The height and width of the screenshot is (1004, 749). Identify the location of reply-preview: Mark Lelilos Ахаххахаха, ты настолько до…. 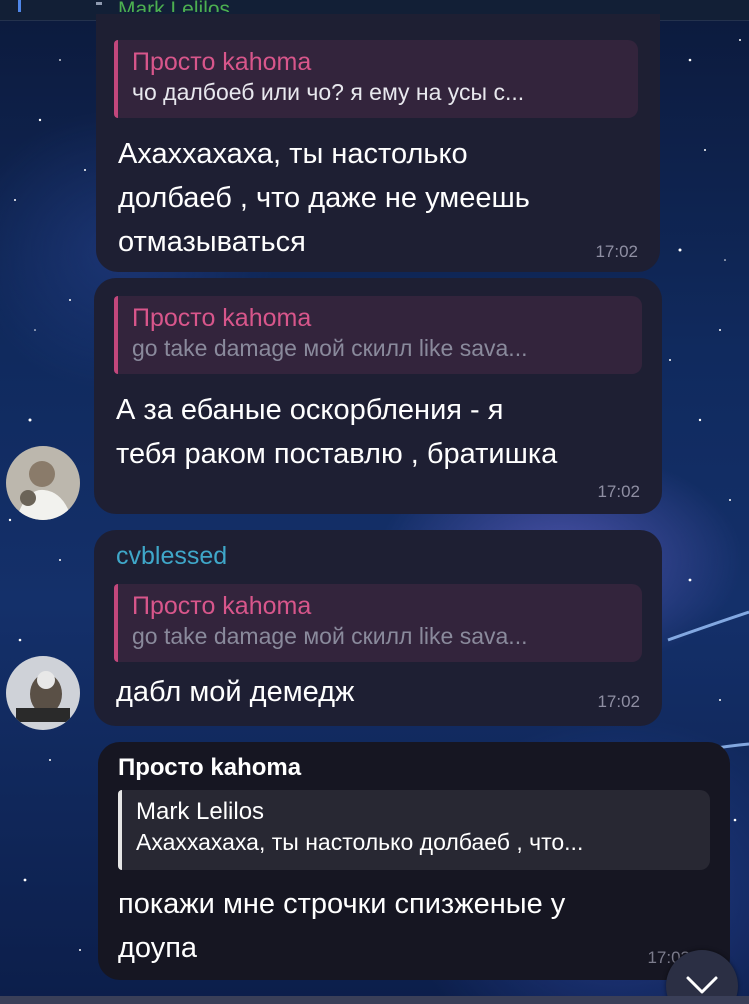
(414, 830).